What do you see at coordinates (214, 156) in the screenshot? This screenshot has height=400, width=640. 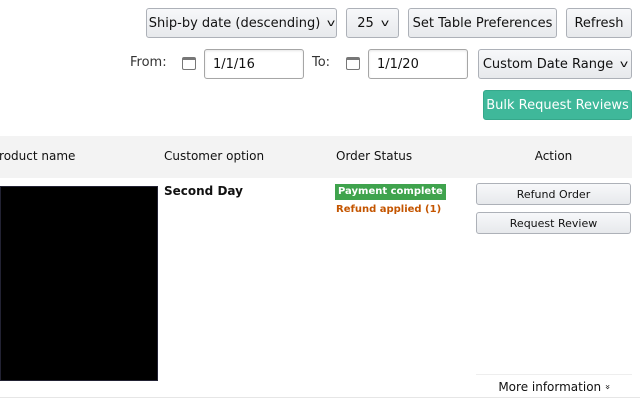 I see `header-customer-option: Customer option` at bounding box center [214, 156].